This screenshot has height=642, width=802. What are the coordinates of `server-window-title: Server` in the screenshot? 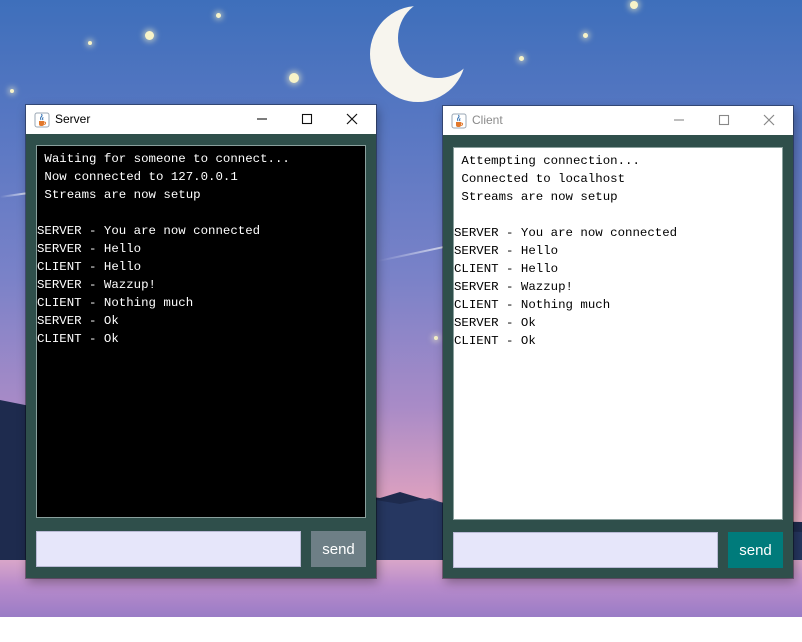 It's located at (73, 119).